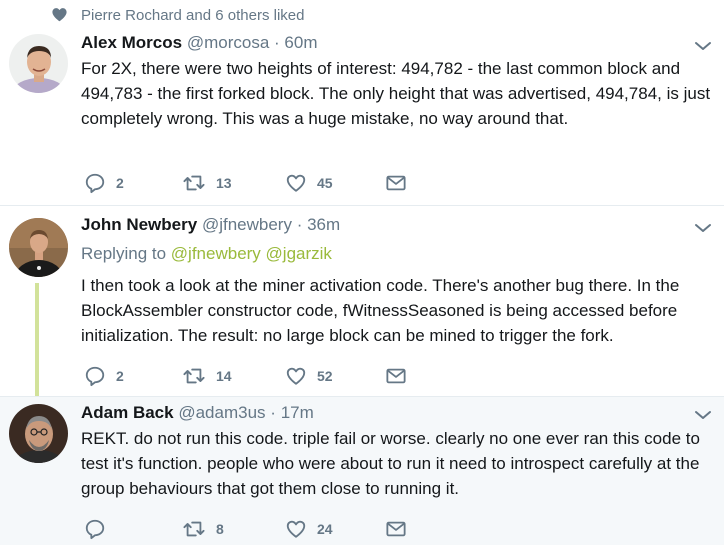 This screenshot has width=724, height=545. What do you see at coordinates (207, 183) in the screenshot?
I see `retweet-button: 13` at bounding box center [207, 183].